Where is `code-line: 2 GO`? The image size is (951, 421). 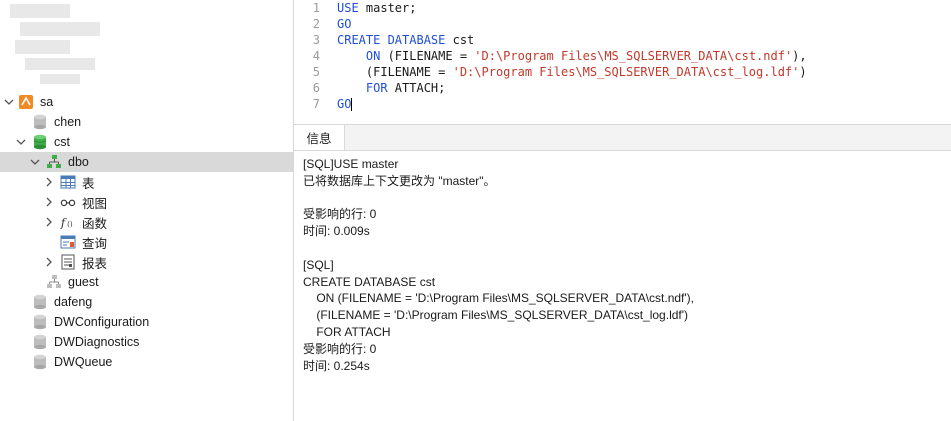
code-line: 2 GO is located at coordinates (622, 25).